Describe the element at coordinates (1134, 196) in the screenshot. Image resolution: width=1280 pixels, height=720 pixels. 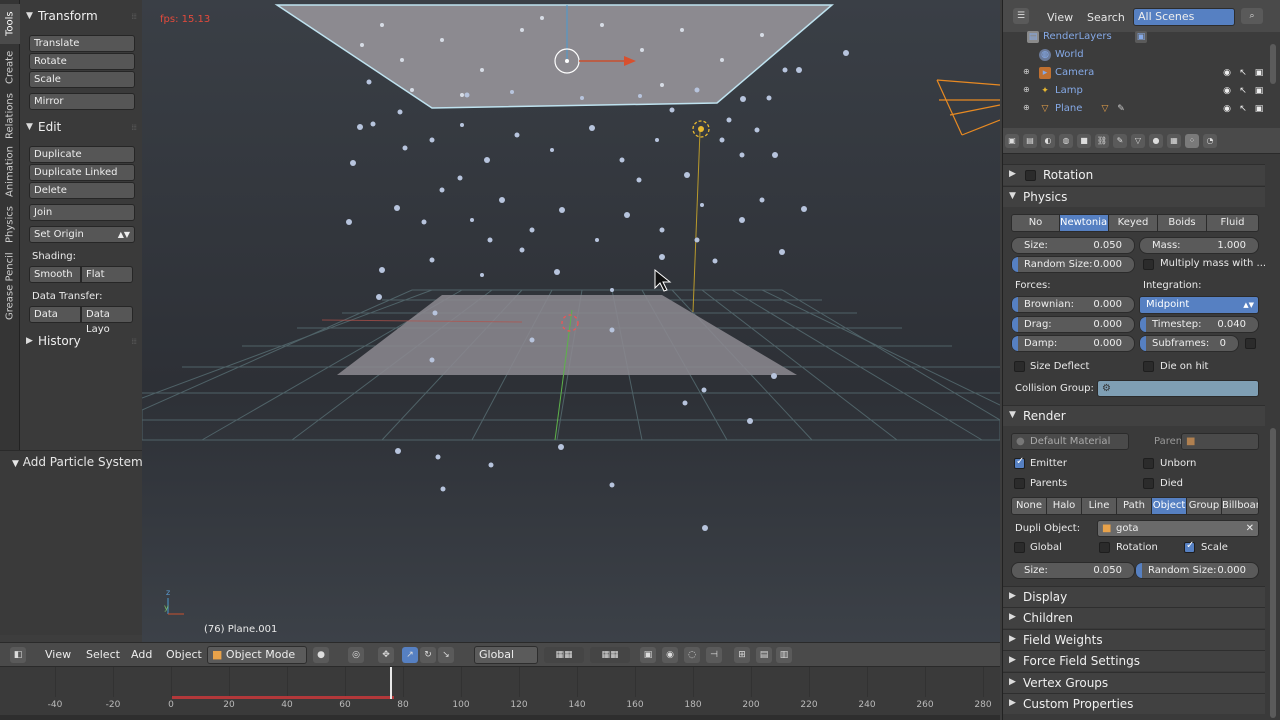
I see `physics-section-header: ▼ Physics` at that location.